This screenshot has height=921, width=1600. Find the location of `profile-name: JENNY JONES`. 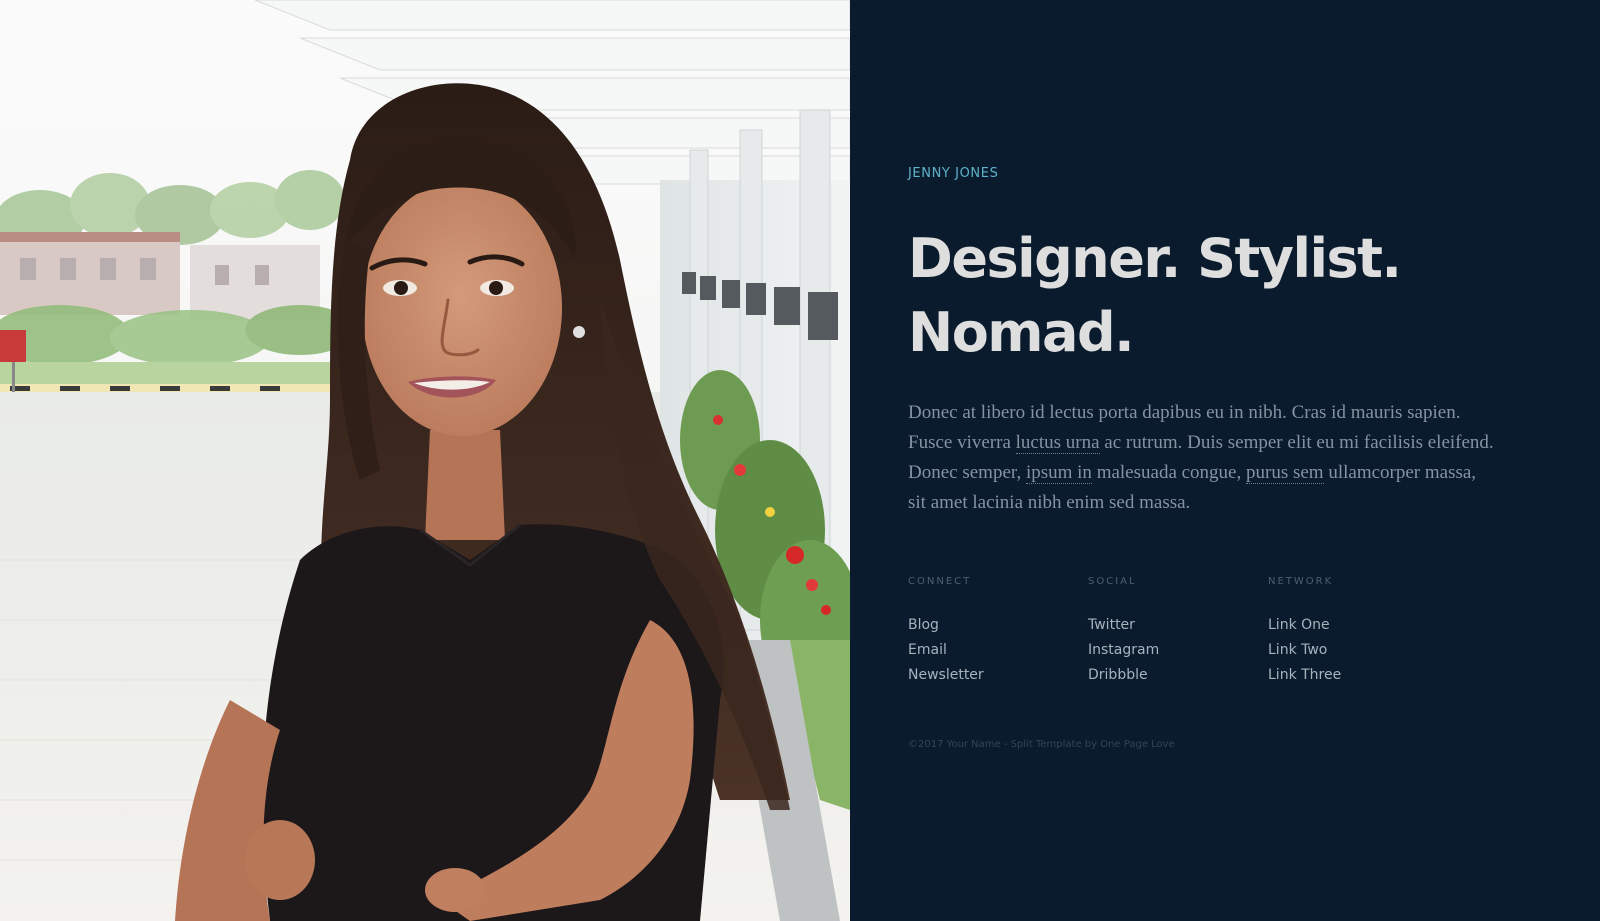

profile-name: JENNY JONES is located at coordinates (953, 173).